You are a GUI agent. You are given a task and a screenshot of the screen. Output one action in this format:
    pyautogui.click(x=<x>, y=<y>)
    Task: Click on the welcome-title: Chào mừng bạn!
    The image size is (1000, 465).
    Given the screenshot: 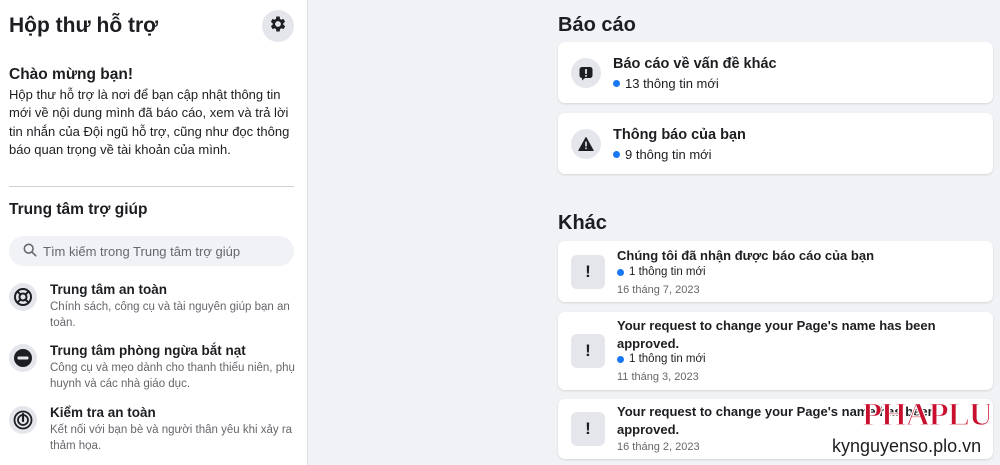 What is the action you would take?
    pyautogui.click(x=71, y=74)
    